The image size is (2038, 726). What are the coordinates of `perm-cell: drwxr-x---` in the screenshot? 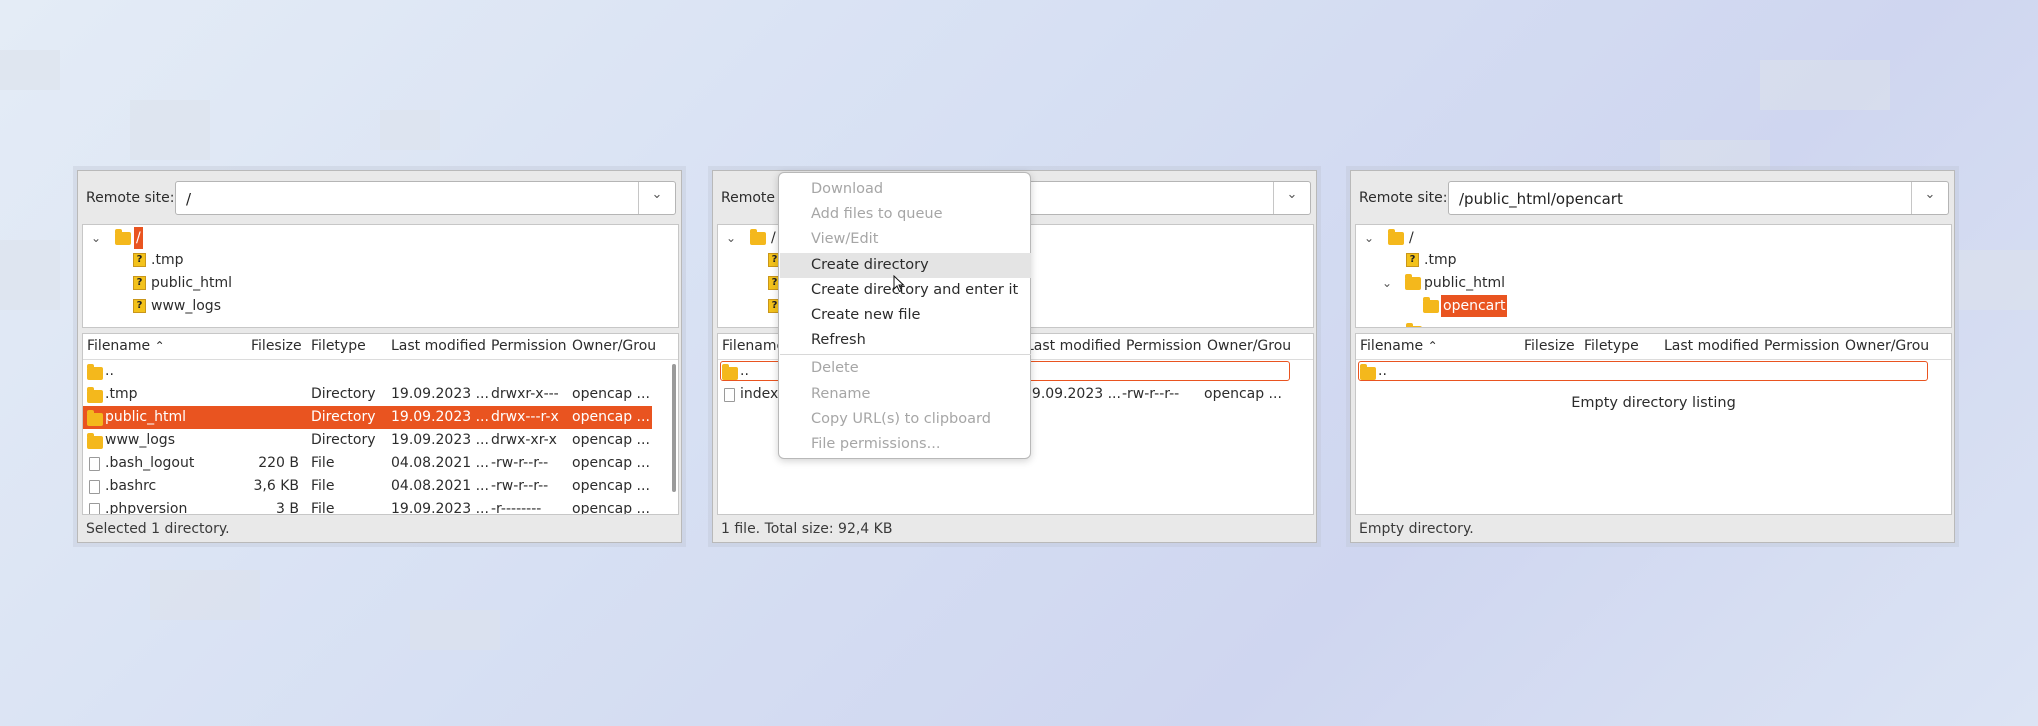 It's located at (525, 394).